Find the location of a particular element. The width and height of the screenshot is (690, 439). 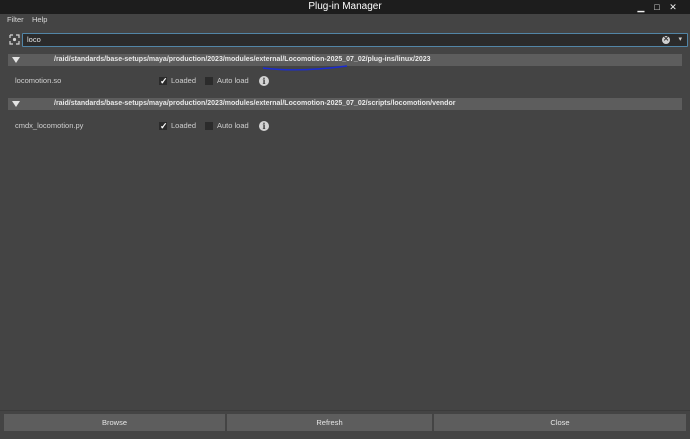

clear-search-icon: ✕ is located at coordinates (666, 40).